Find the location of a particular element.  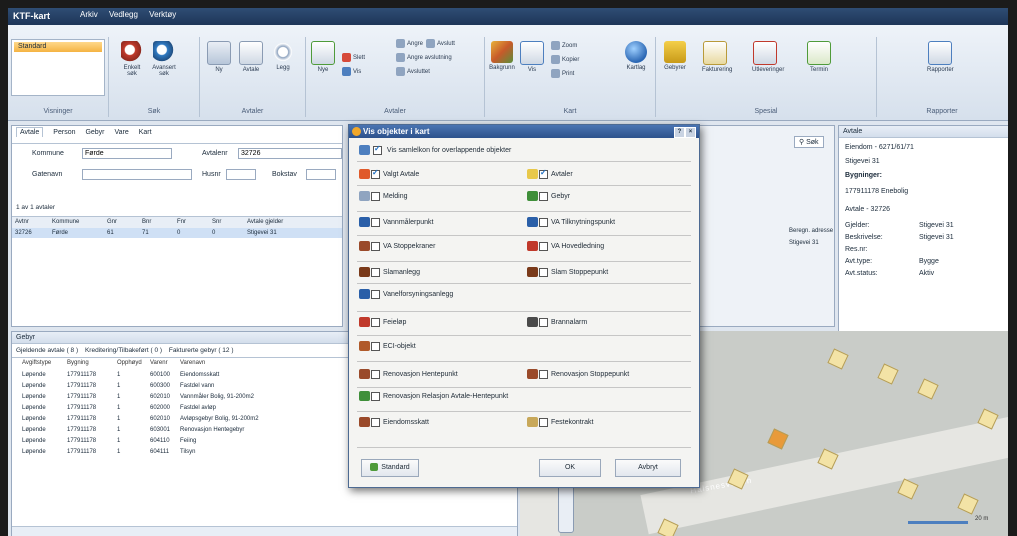

bokstav-input is located at coordinates (321, 174).